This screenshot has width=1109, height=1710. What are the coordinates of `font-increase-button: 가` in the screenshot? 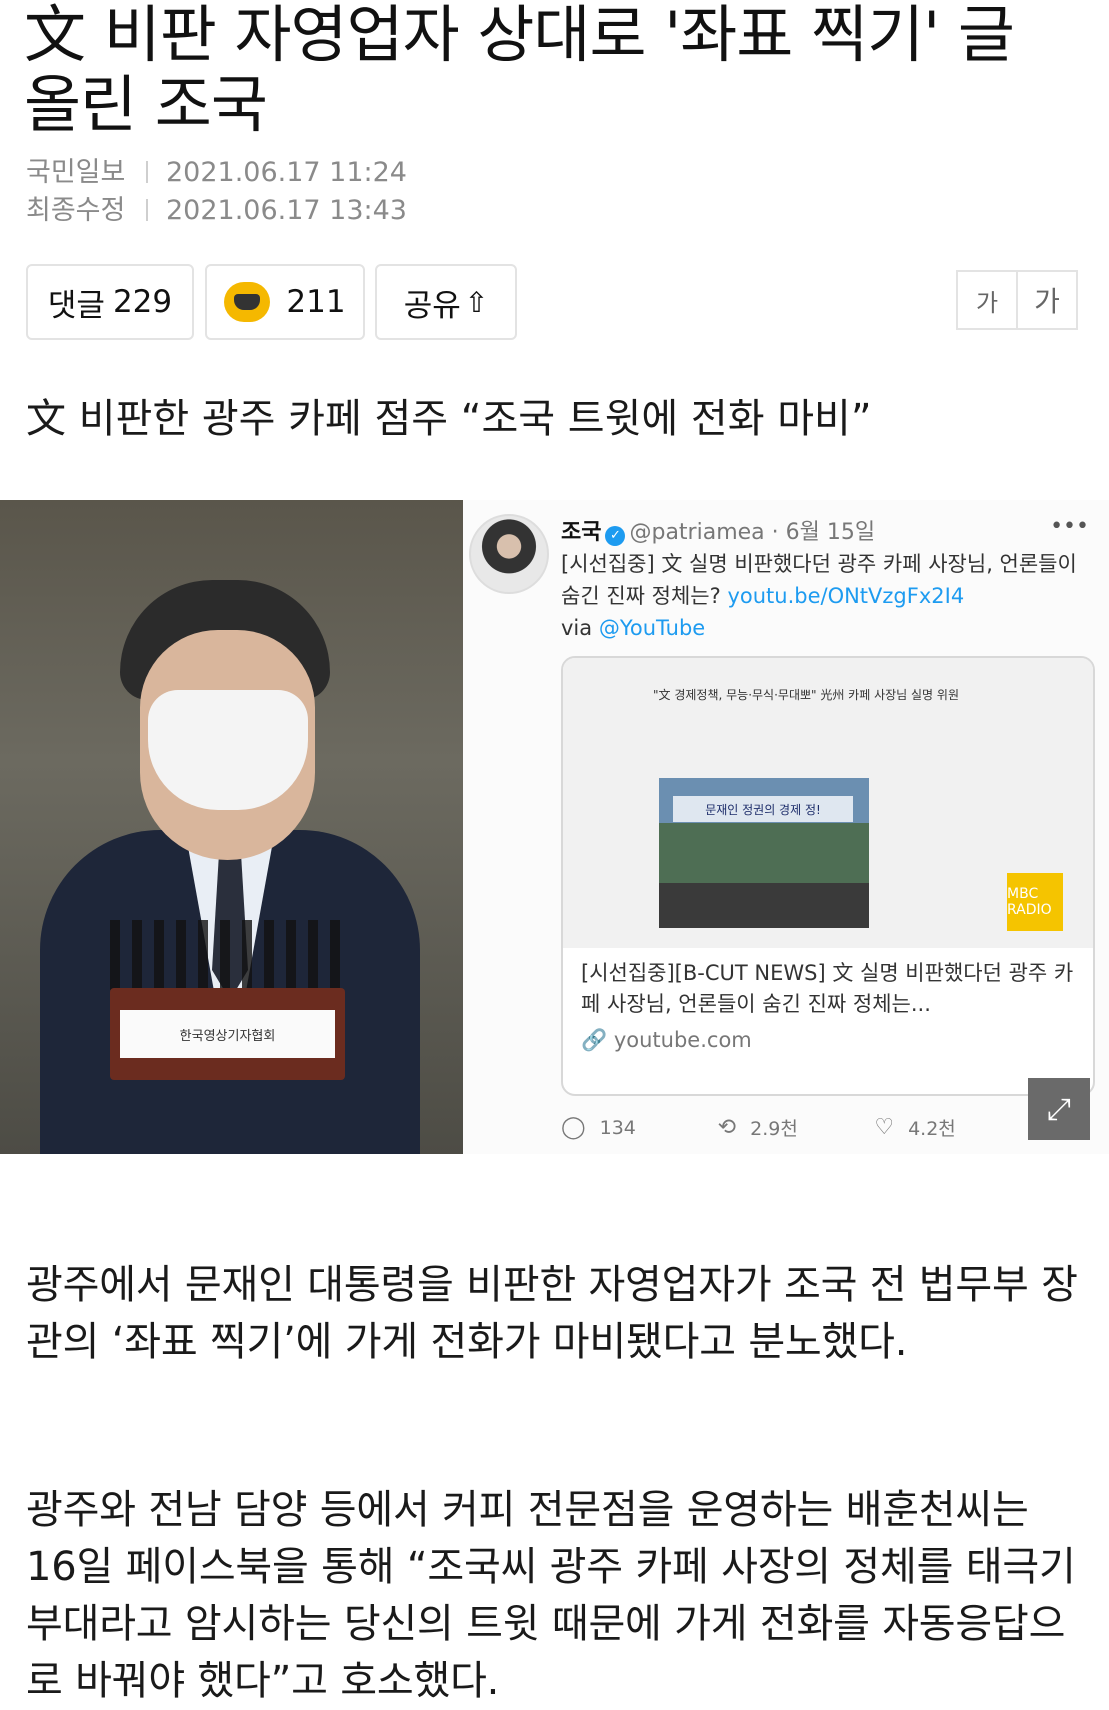 It's located at (1046, 300).